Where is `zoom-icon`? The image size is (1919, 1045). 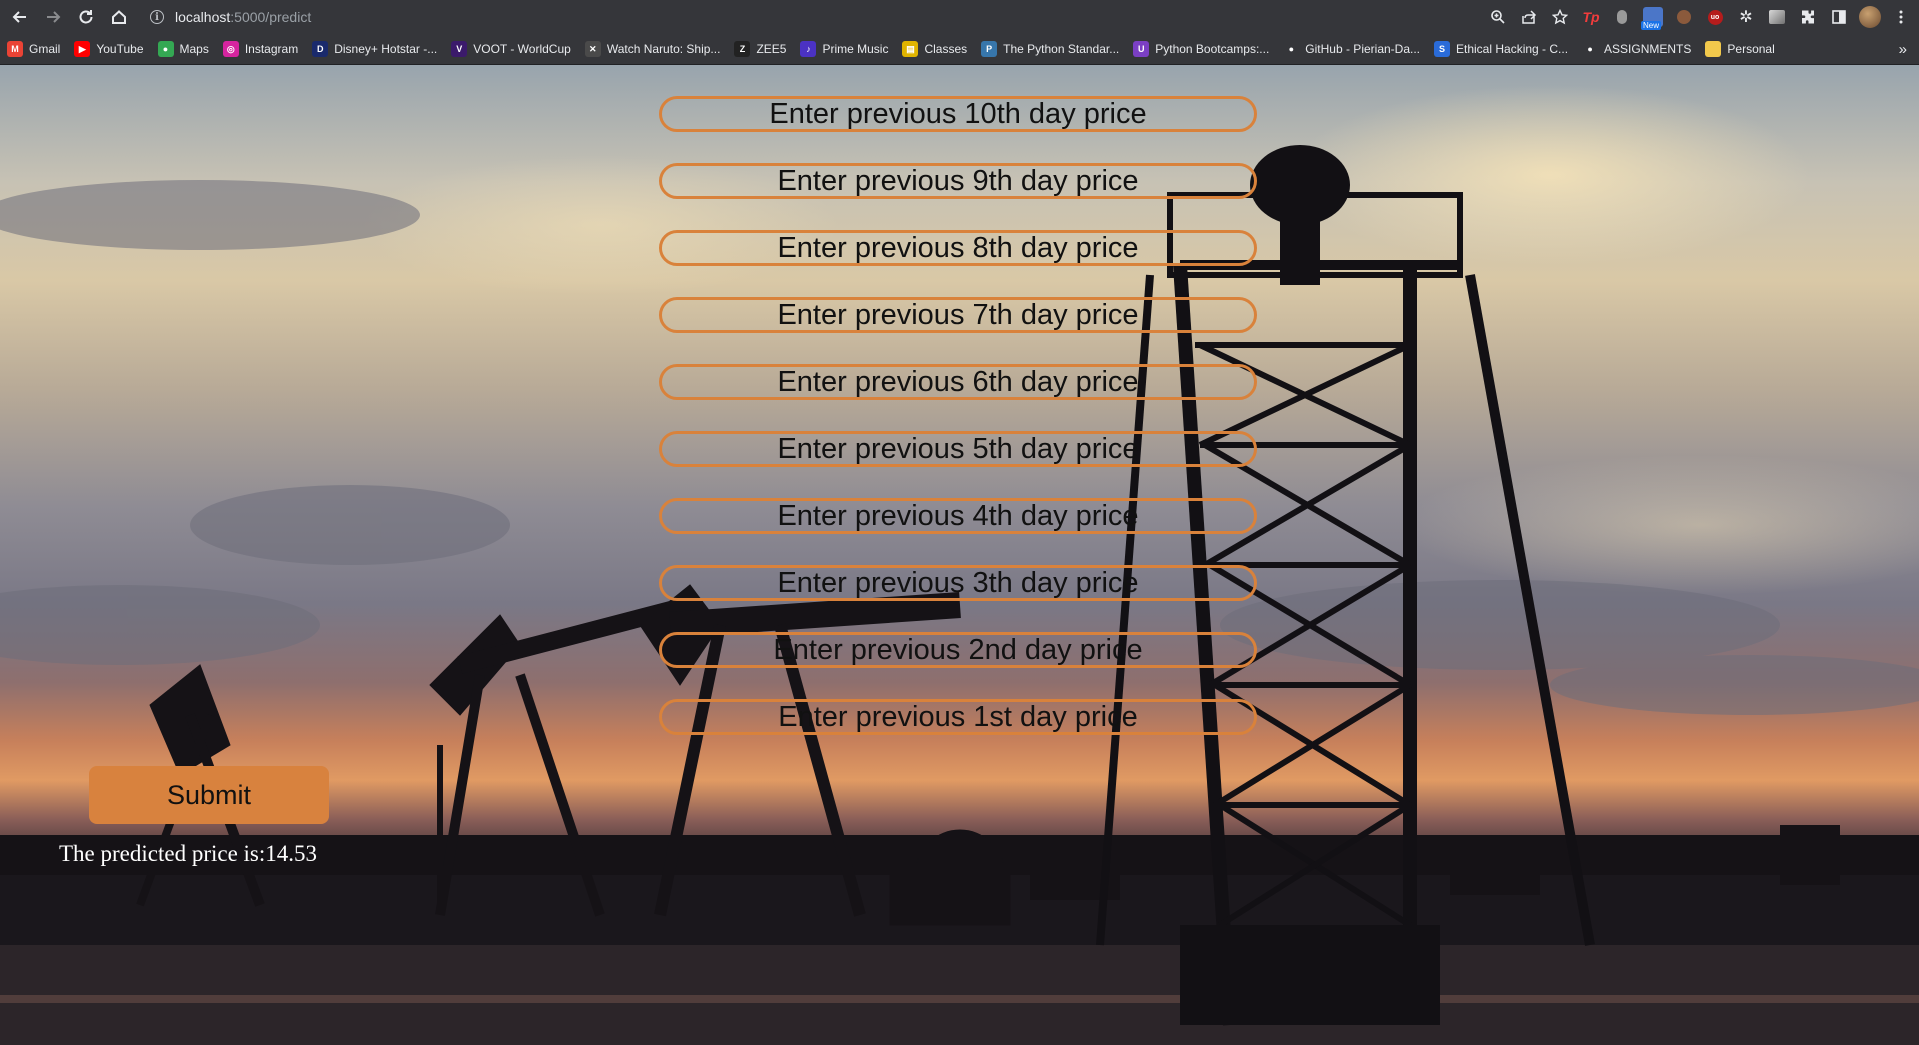 zoom-icon is located at coordinates (1498, 17).